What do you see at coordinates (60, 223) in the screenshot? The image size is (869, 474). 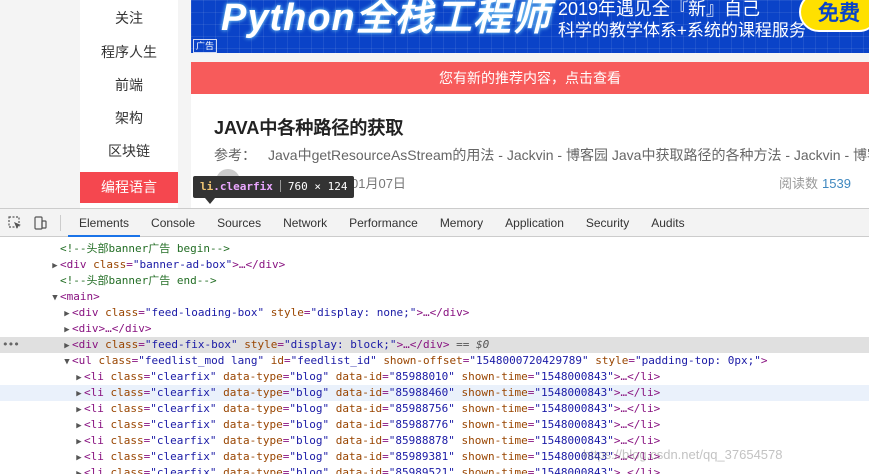 I see `toolbar-divider` at bounding box center [60, 223].